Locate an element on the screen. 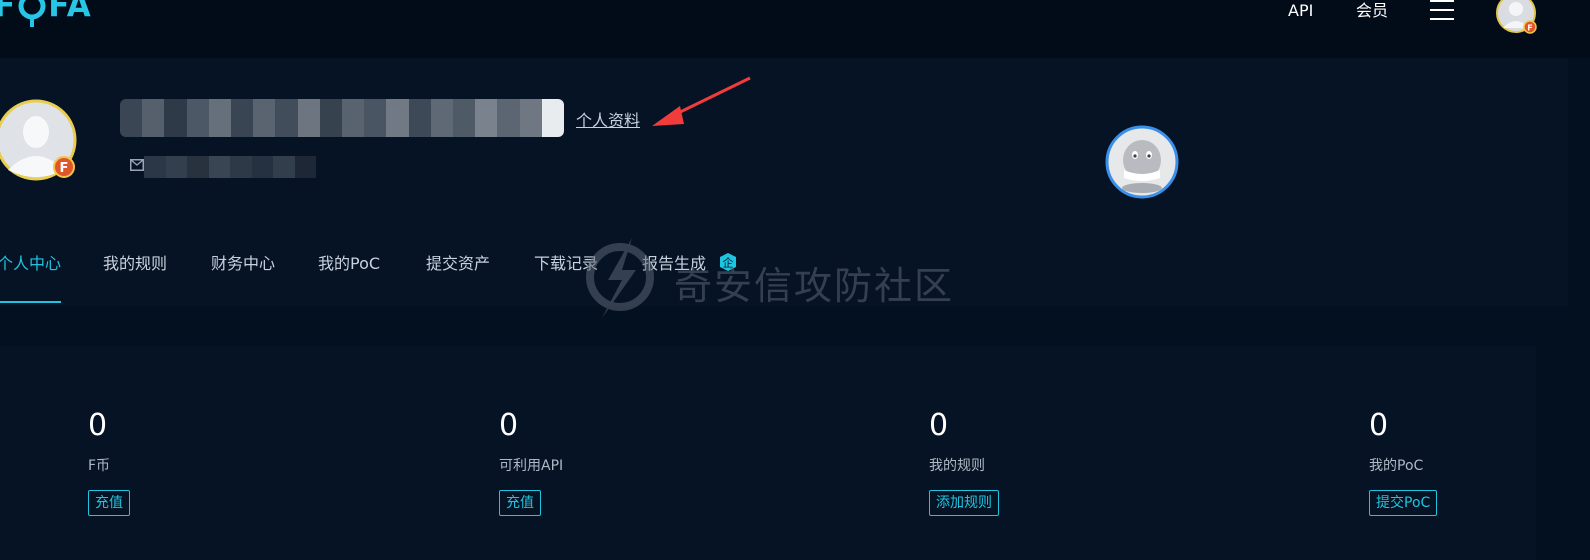  username-redacted is located at coordinates (342, 118).